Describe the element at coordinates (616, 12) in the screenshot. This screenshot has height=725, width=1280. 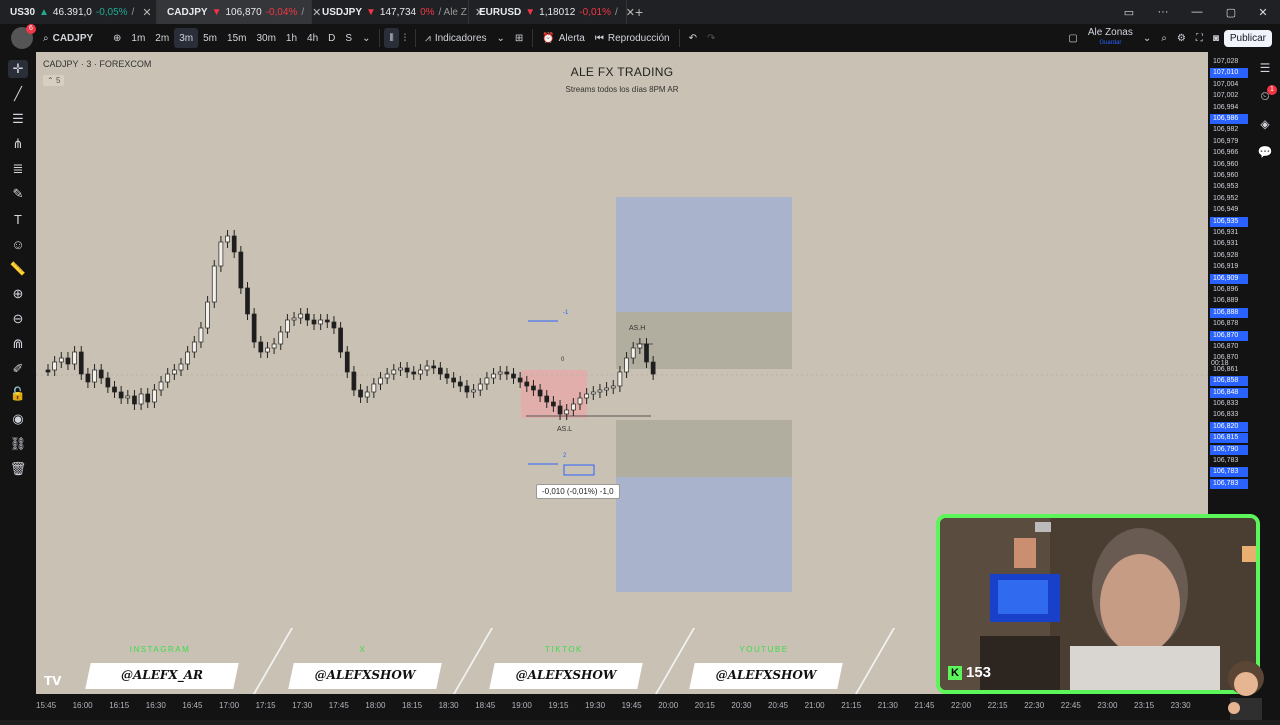
I see `tab-suffix: /` at that location.